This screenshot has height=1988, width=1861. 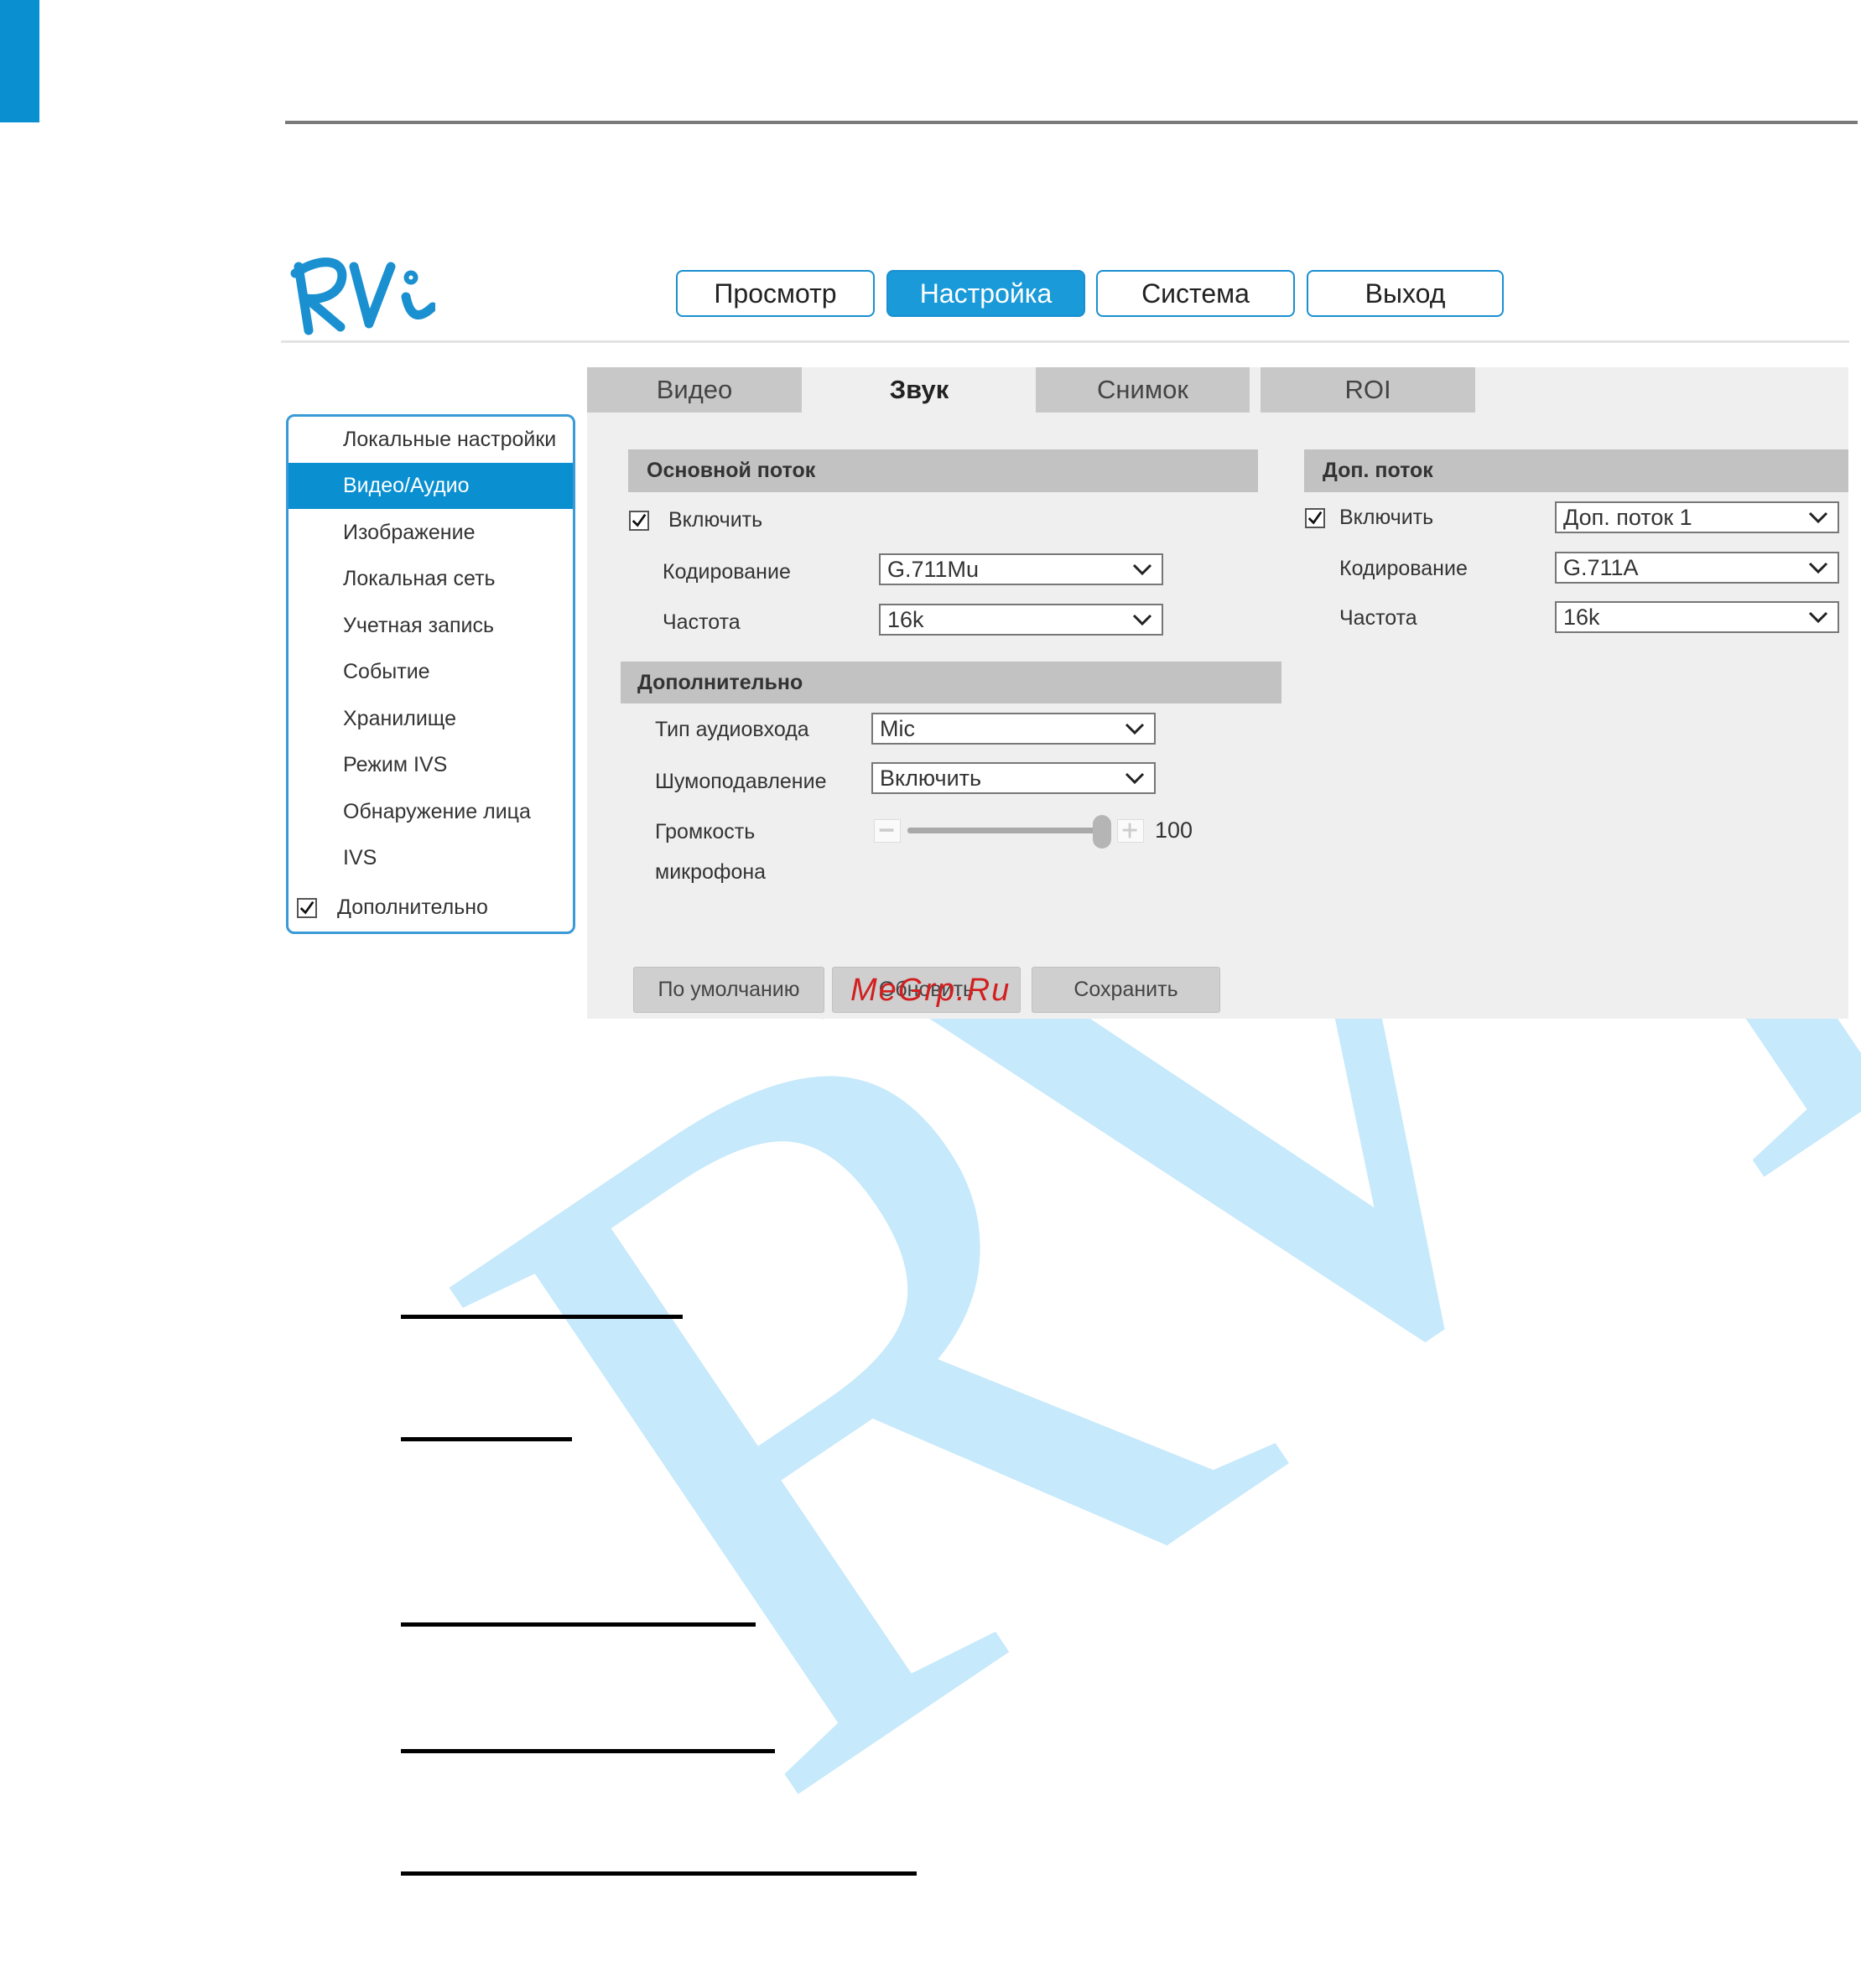 I want to click on main-encoding-value: G.711Mu, so click(x=933, y=569).